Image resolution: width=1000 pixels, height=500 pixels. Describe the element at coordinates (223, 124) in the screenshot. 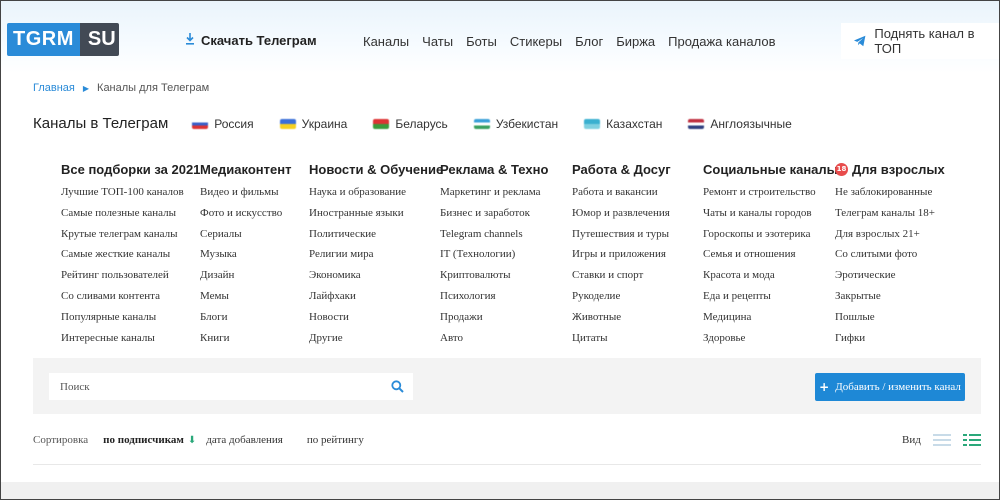

I see `country-russia: Россия` at that location.